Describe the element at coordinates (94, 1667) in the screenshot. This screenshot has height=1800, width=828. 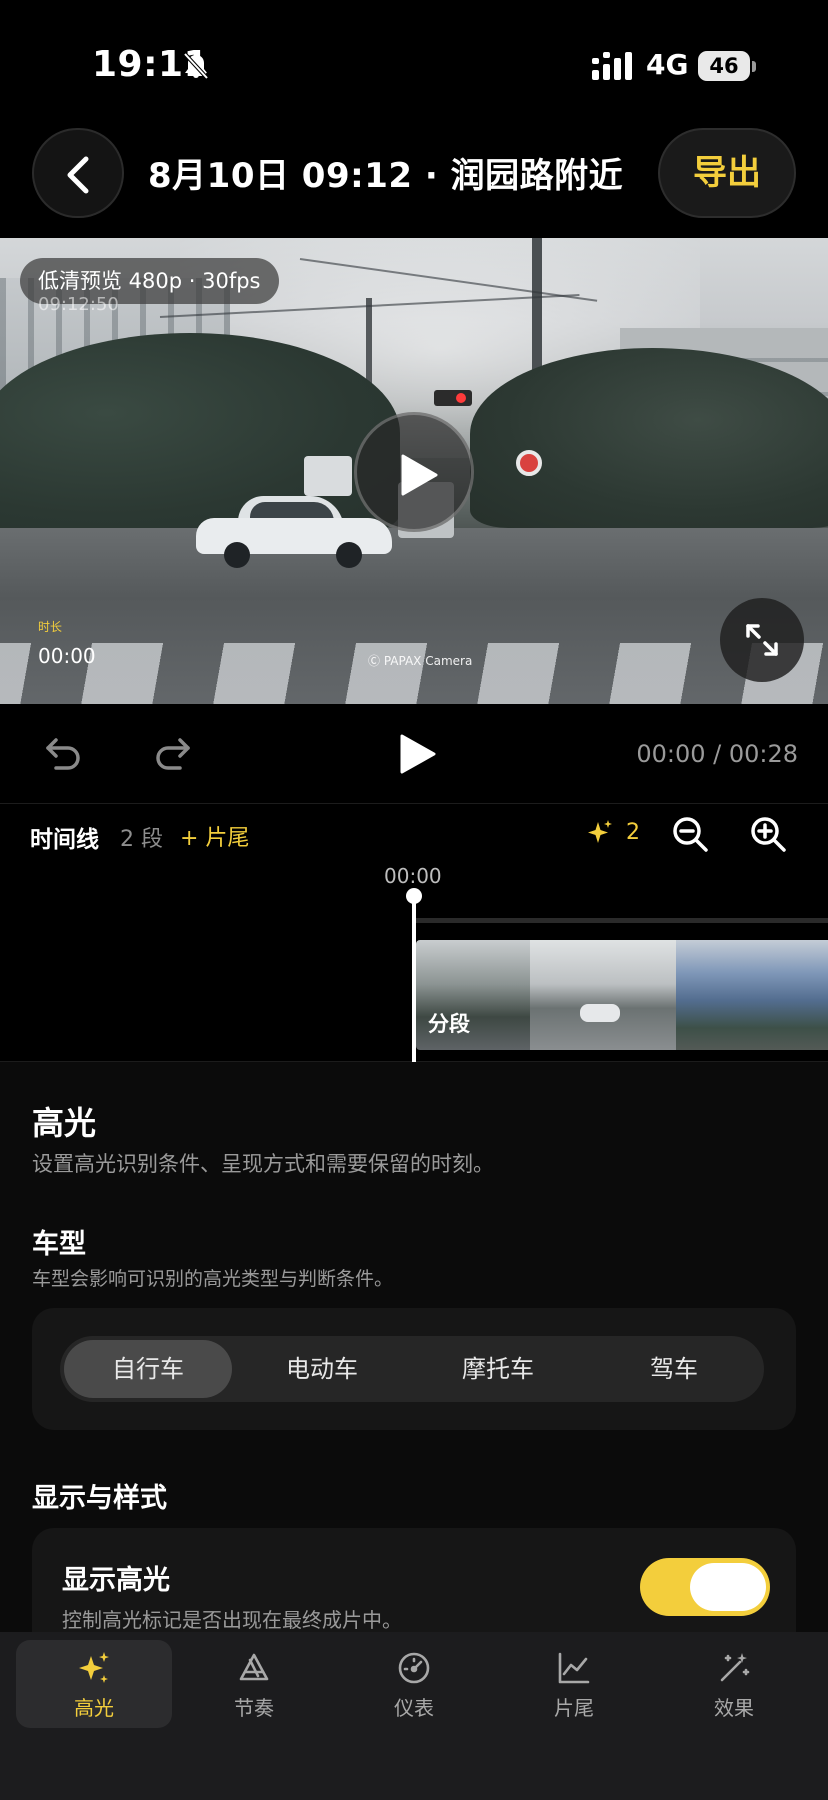
I see `sparkles-icon` at that location.